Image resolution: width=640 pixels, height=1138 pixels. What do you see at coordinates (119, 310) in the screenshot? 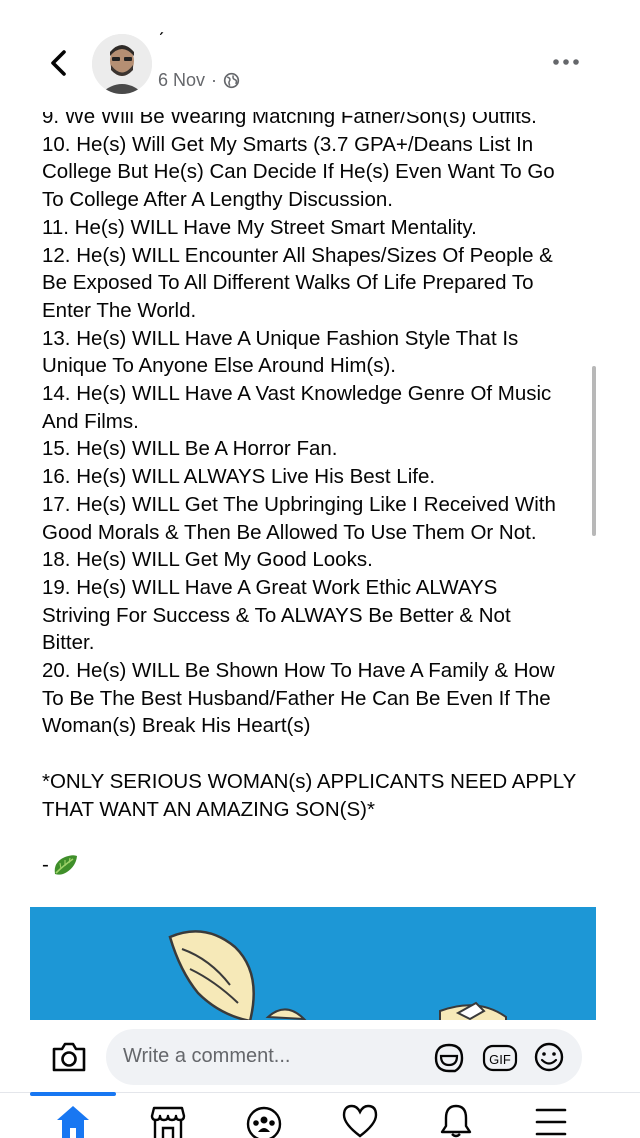
I see `post-line: Enter The World.` at bounding box center [119, 310].